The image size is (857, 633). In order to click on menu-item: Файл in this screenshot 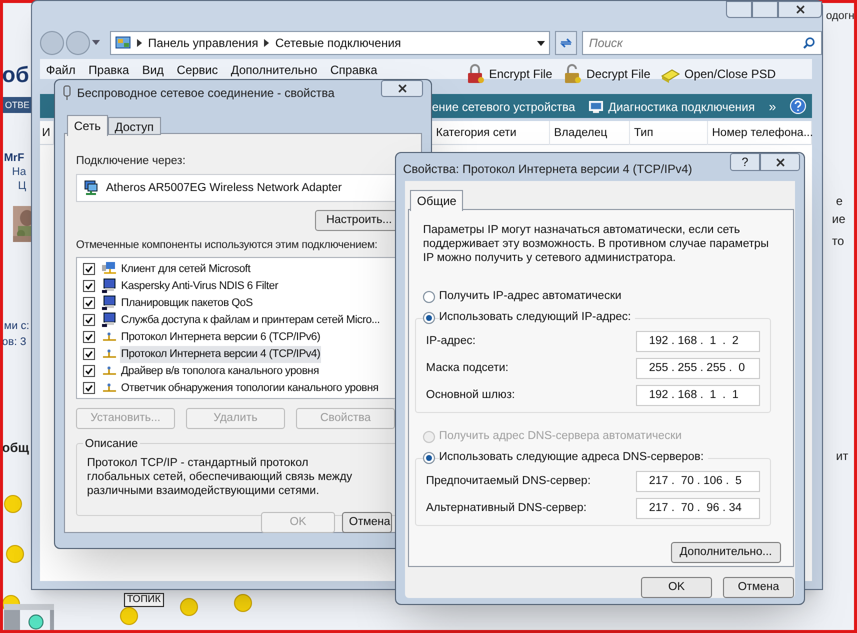, I will do `click(61, 70)`.